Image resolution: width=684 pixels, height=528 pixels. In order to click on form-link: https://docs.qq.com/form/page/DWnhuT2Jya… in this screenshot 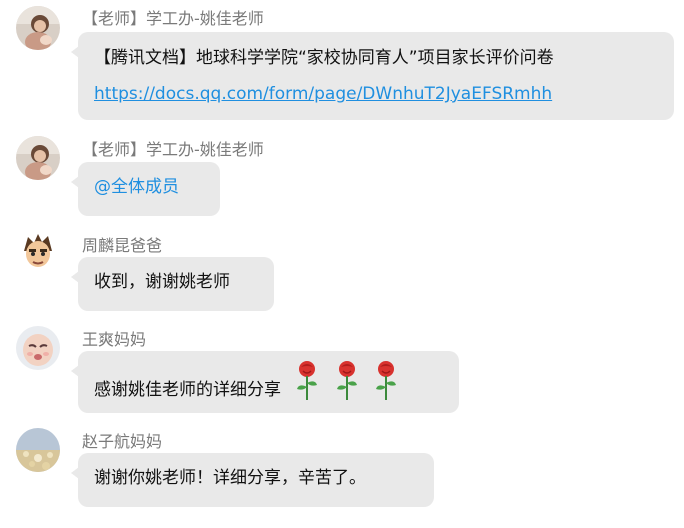, I will do `click(376, 94)`.